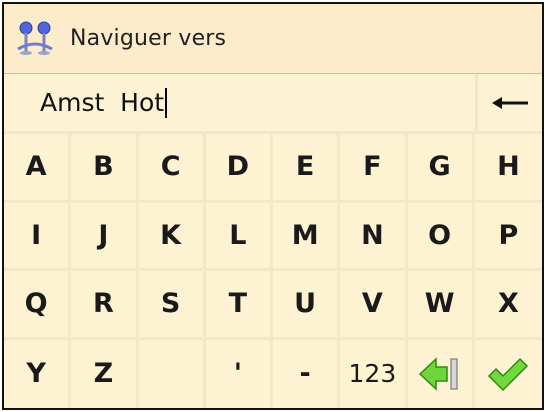  What do you see at coordinates (438, 374) in the screenshot?
I see `green-arrow-bar-icon` at bounding box center [438, 374].